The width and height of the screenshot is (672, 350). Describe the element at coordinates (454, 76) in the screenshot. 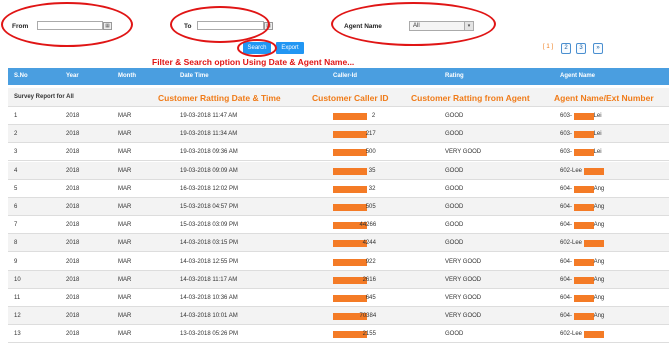

I see `col-rating: Rating` at that location.